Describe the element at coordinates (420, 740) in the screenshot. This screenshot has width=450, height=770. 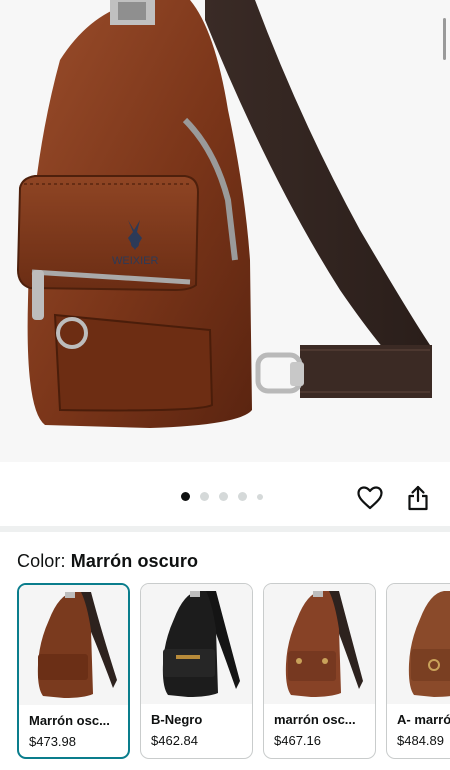
I see `color-option-price: $484.89` at that location.